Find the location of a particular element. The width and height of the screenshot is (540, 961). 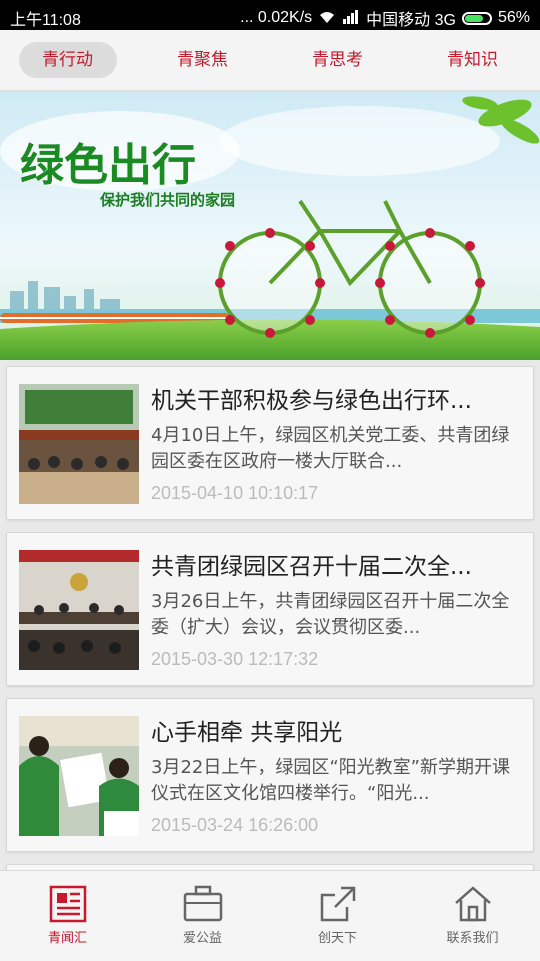

carrier-label: 中国移动 3G is located at coordinates (411, 20).